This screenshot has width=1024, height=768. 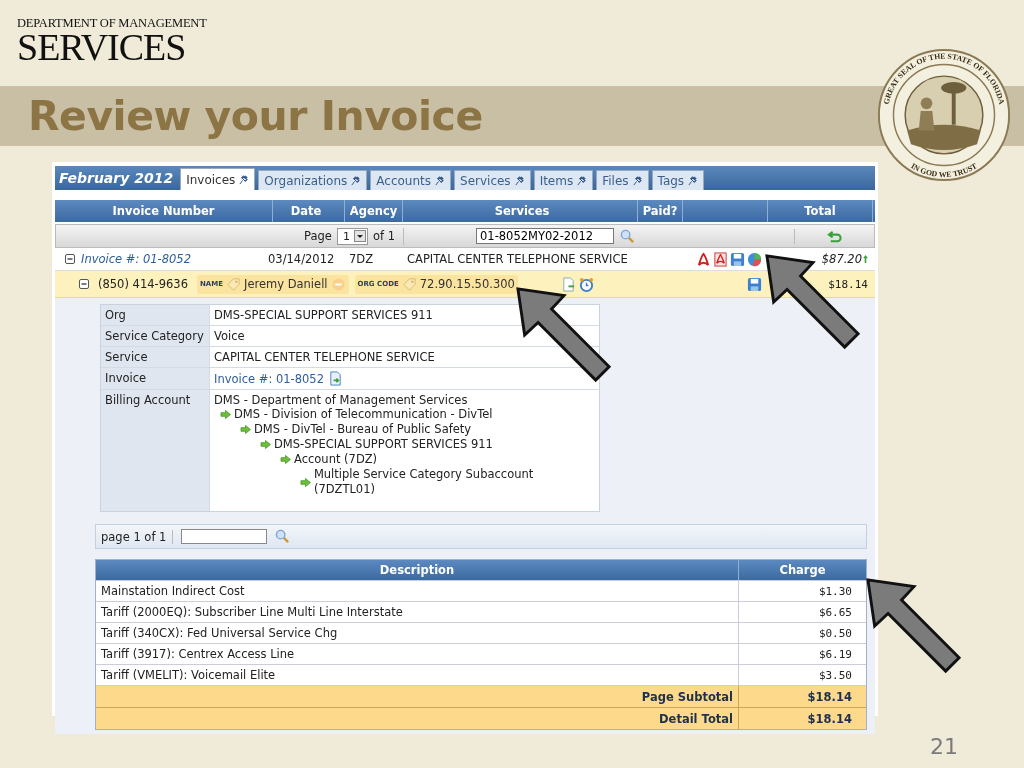 I want to click on column-header: Agency, so click(x=374, y=211).